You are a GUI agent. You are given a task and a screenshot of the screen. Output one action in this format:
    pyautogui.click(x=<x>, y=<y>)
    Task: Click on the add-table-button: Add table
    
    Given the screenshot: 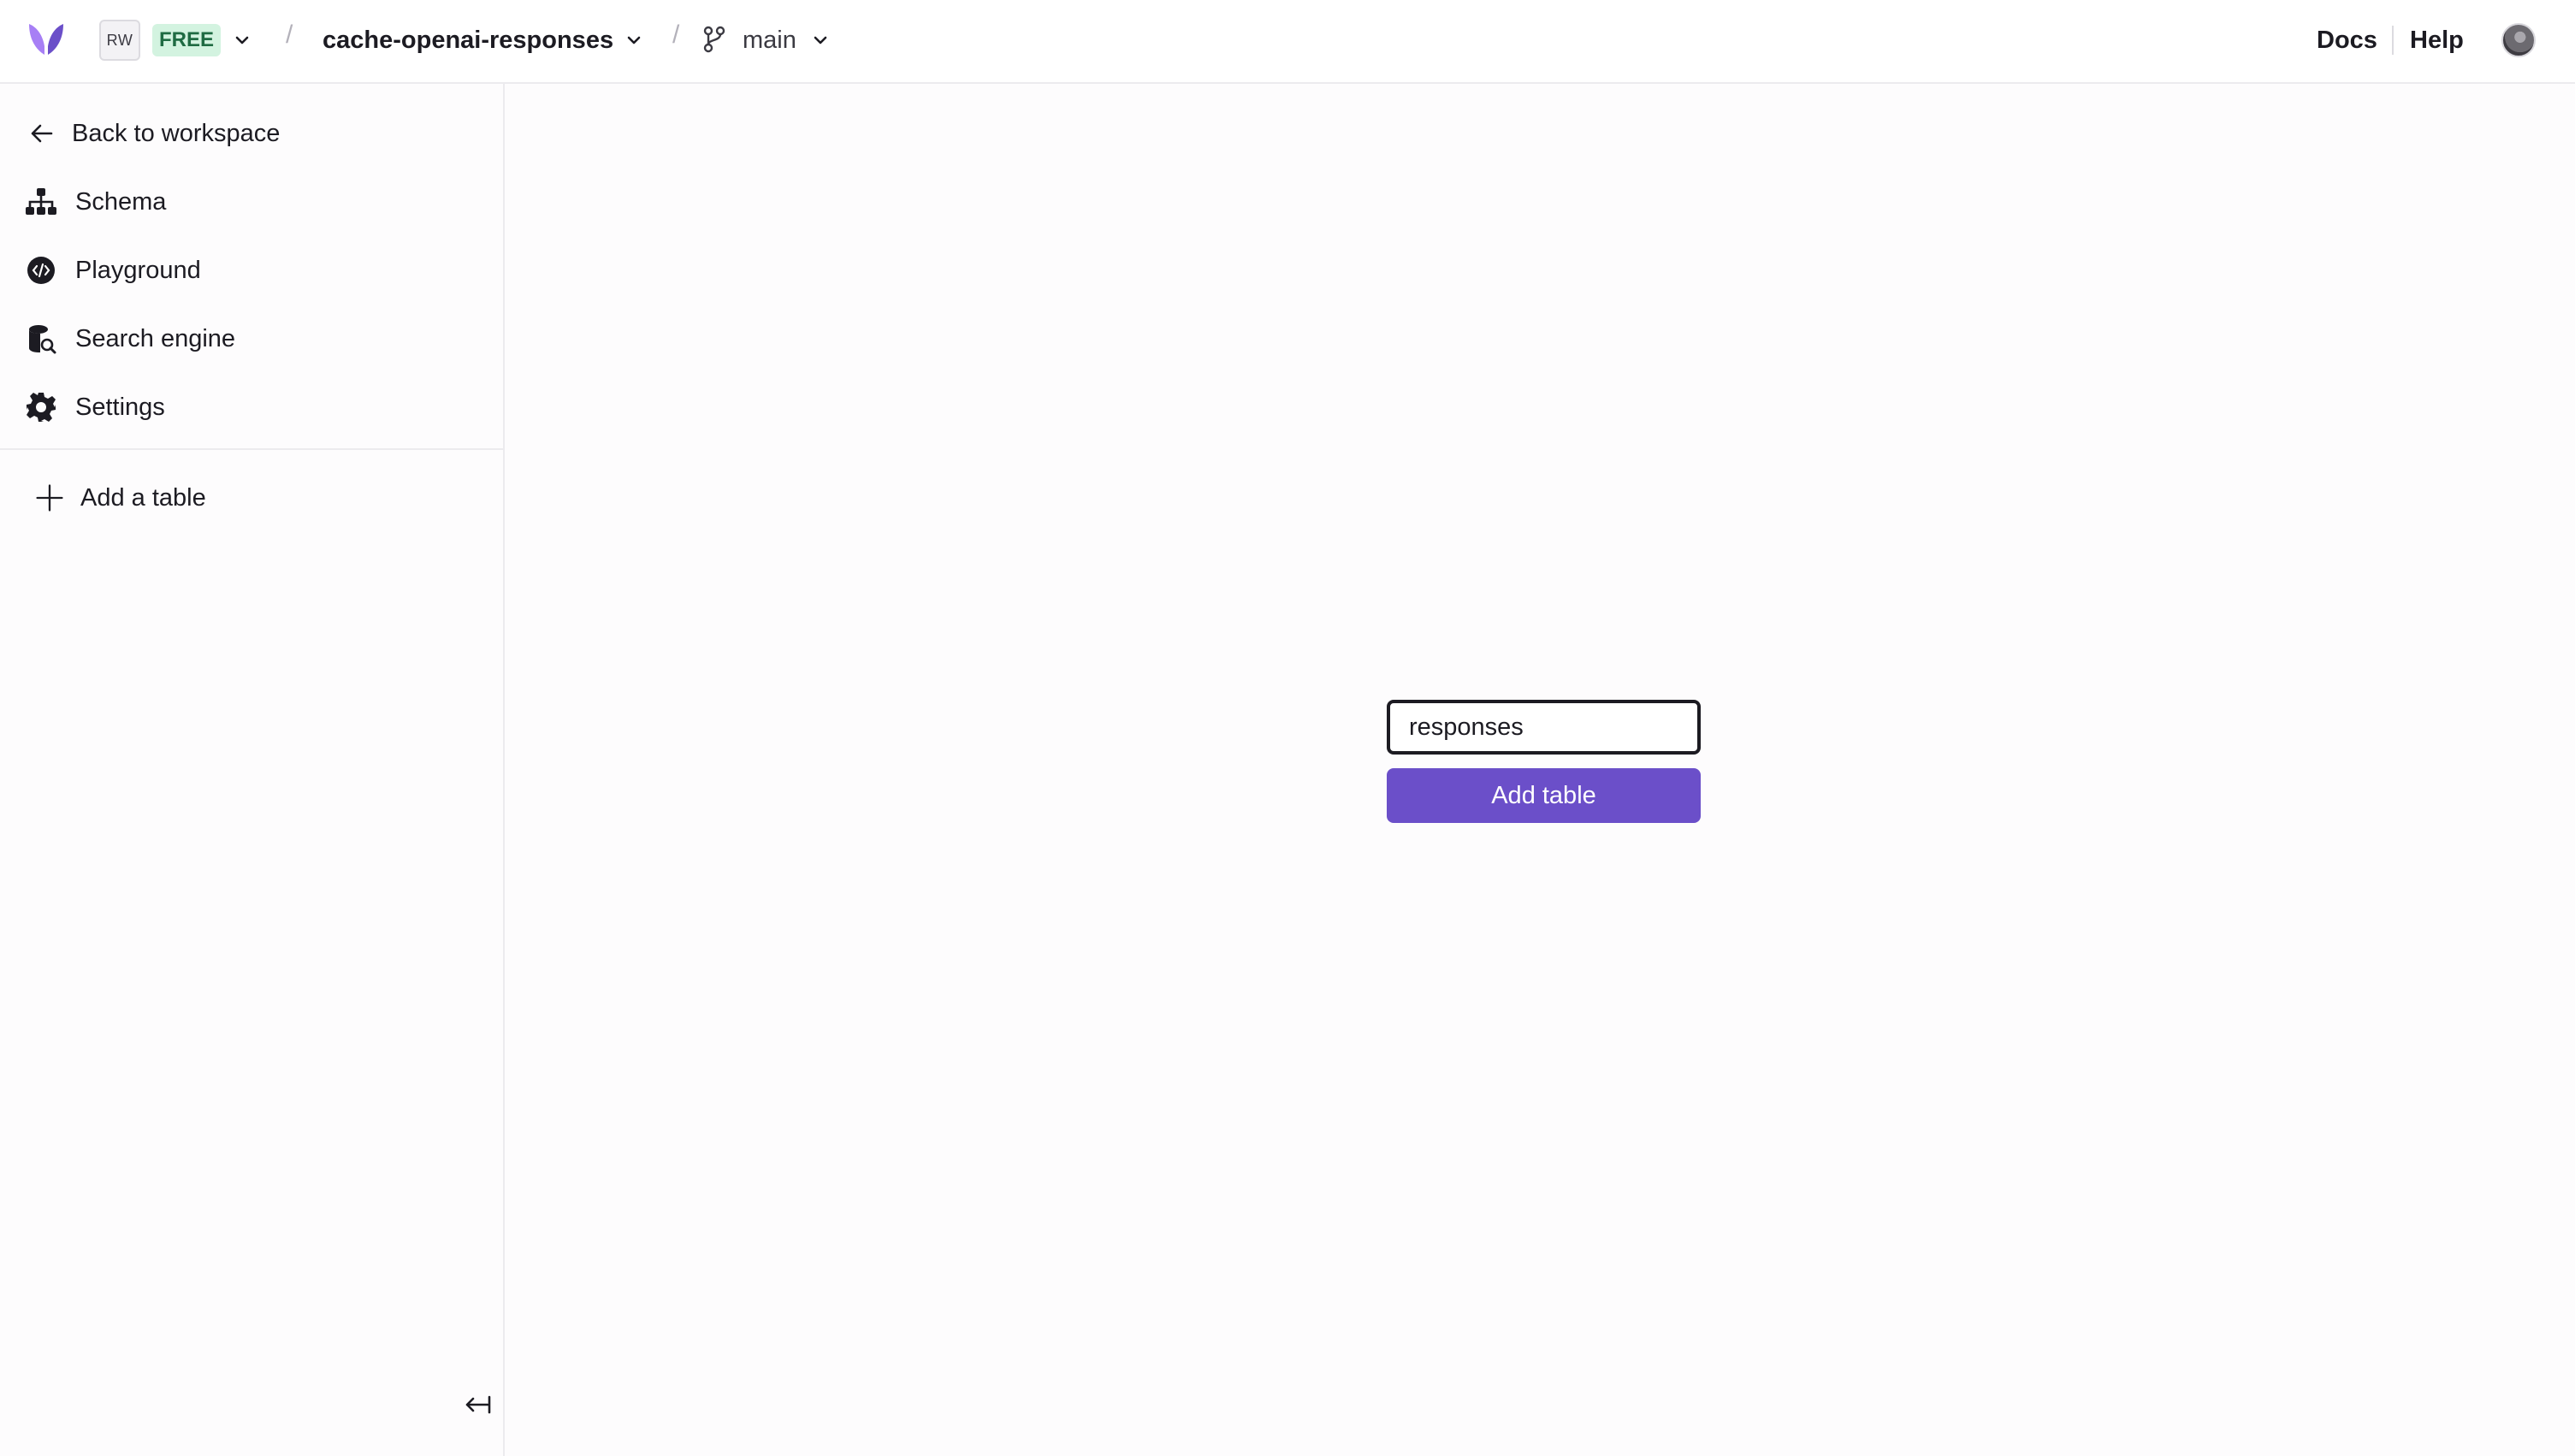 What is the action you would take?
    pyautogui.click(x=1544, y=795)
    